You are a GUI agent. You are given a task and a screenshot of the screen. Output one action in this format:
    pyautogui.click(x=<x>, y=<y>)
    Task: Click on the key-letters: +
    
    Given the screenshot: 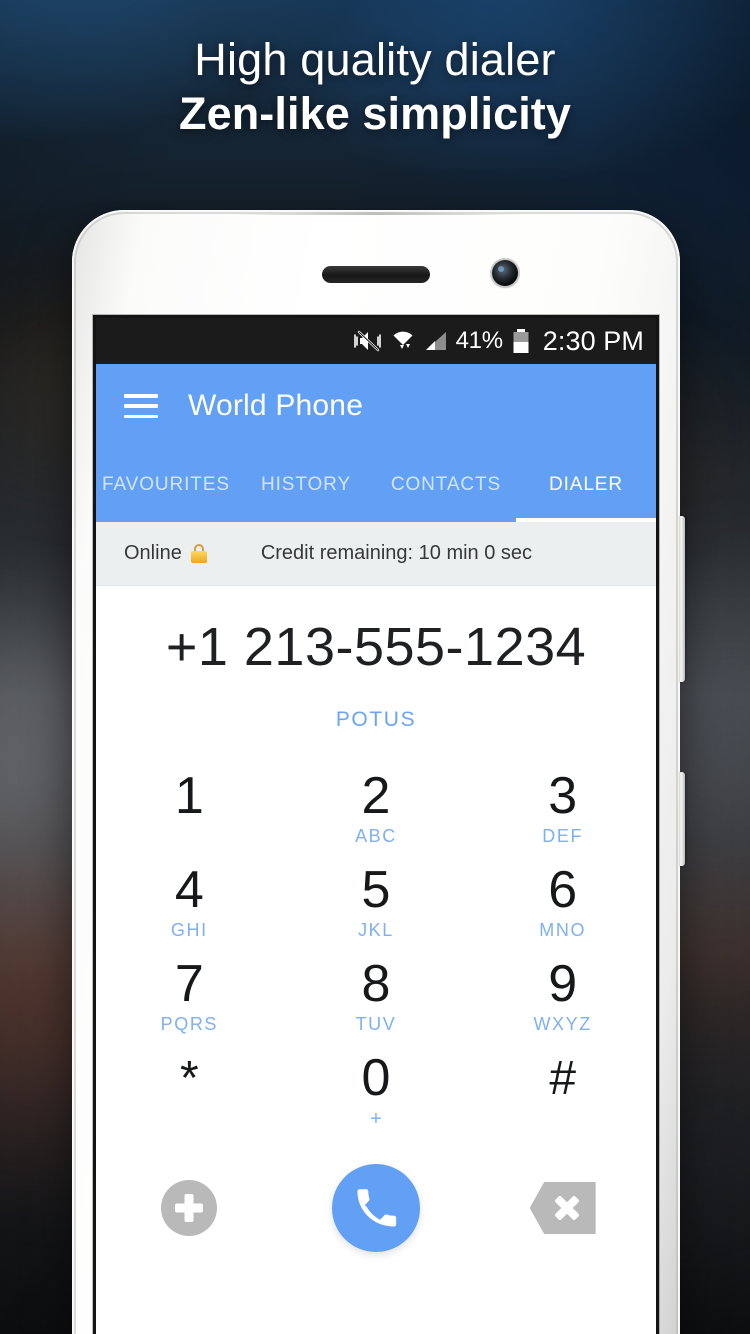 What is the action you would take?
    pyautogui.click(x=376, y=1119)
    